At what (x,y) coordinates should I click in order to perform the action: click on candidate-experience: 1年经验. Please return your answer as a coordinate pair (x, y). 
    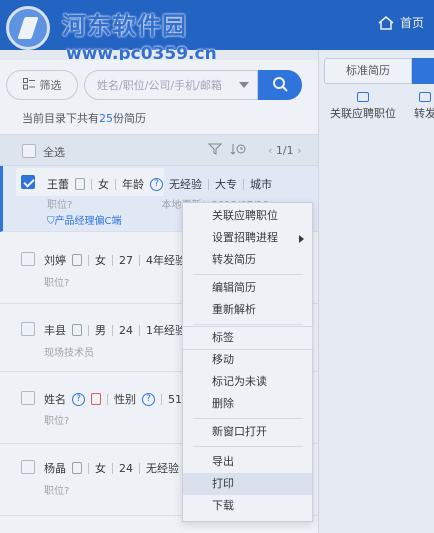
    Looking at the image, I should click on (166, 330).